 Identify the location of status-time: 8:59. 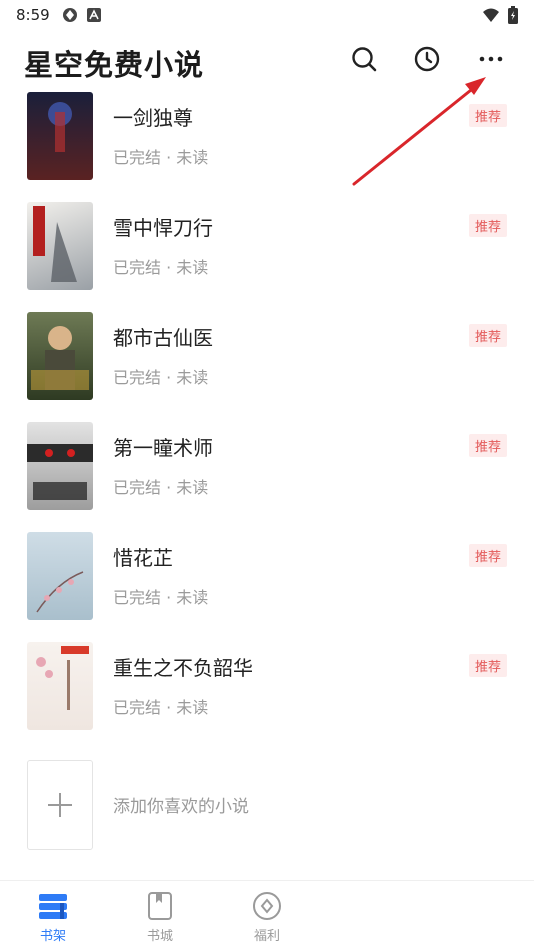
(33, 15).